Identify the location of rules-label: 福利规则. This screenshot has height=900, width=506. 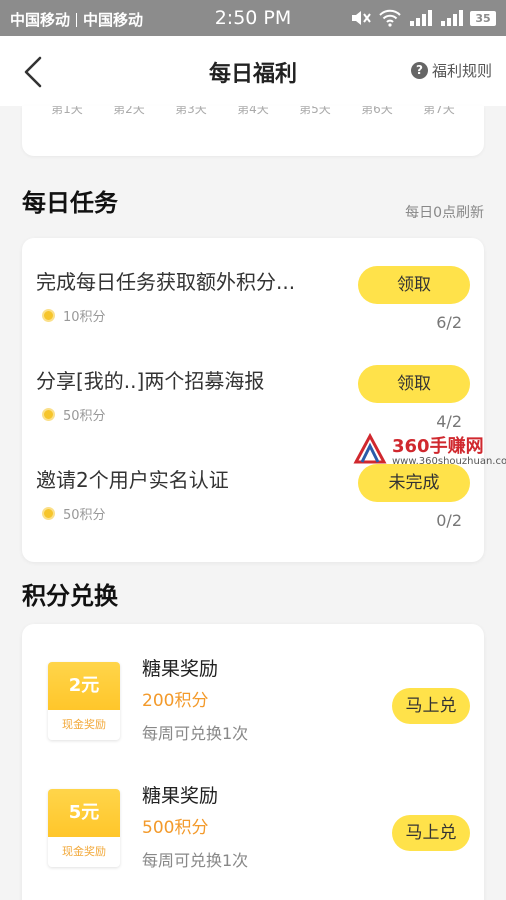
(461, 71).